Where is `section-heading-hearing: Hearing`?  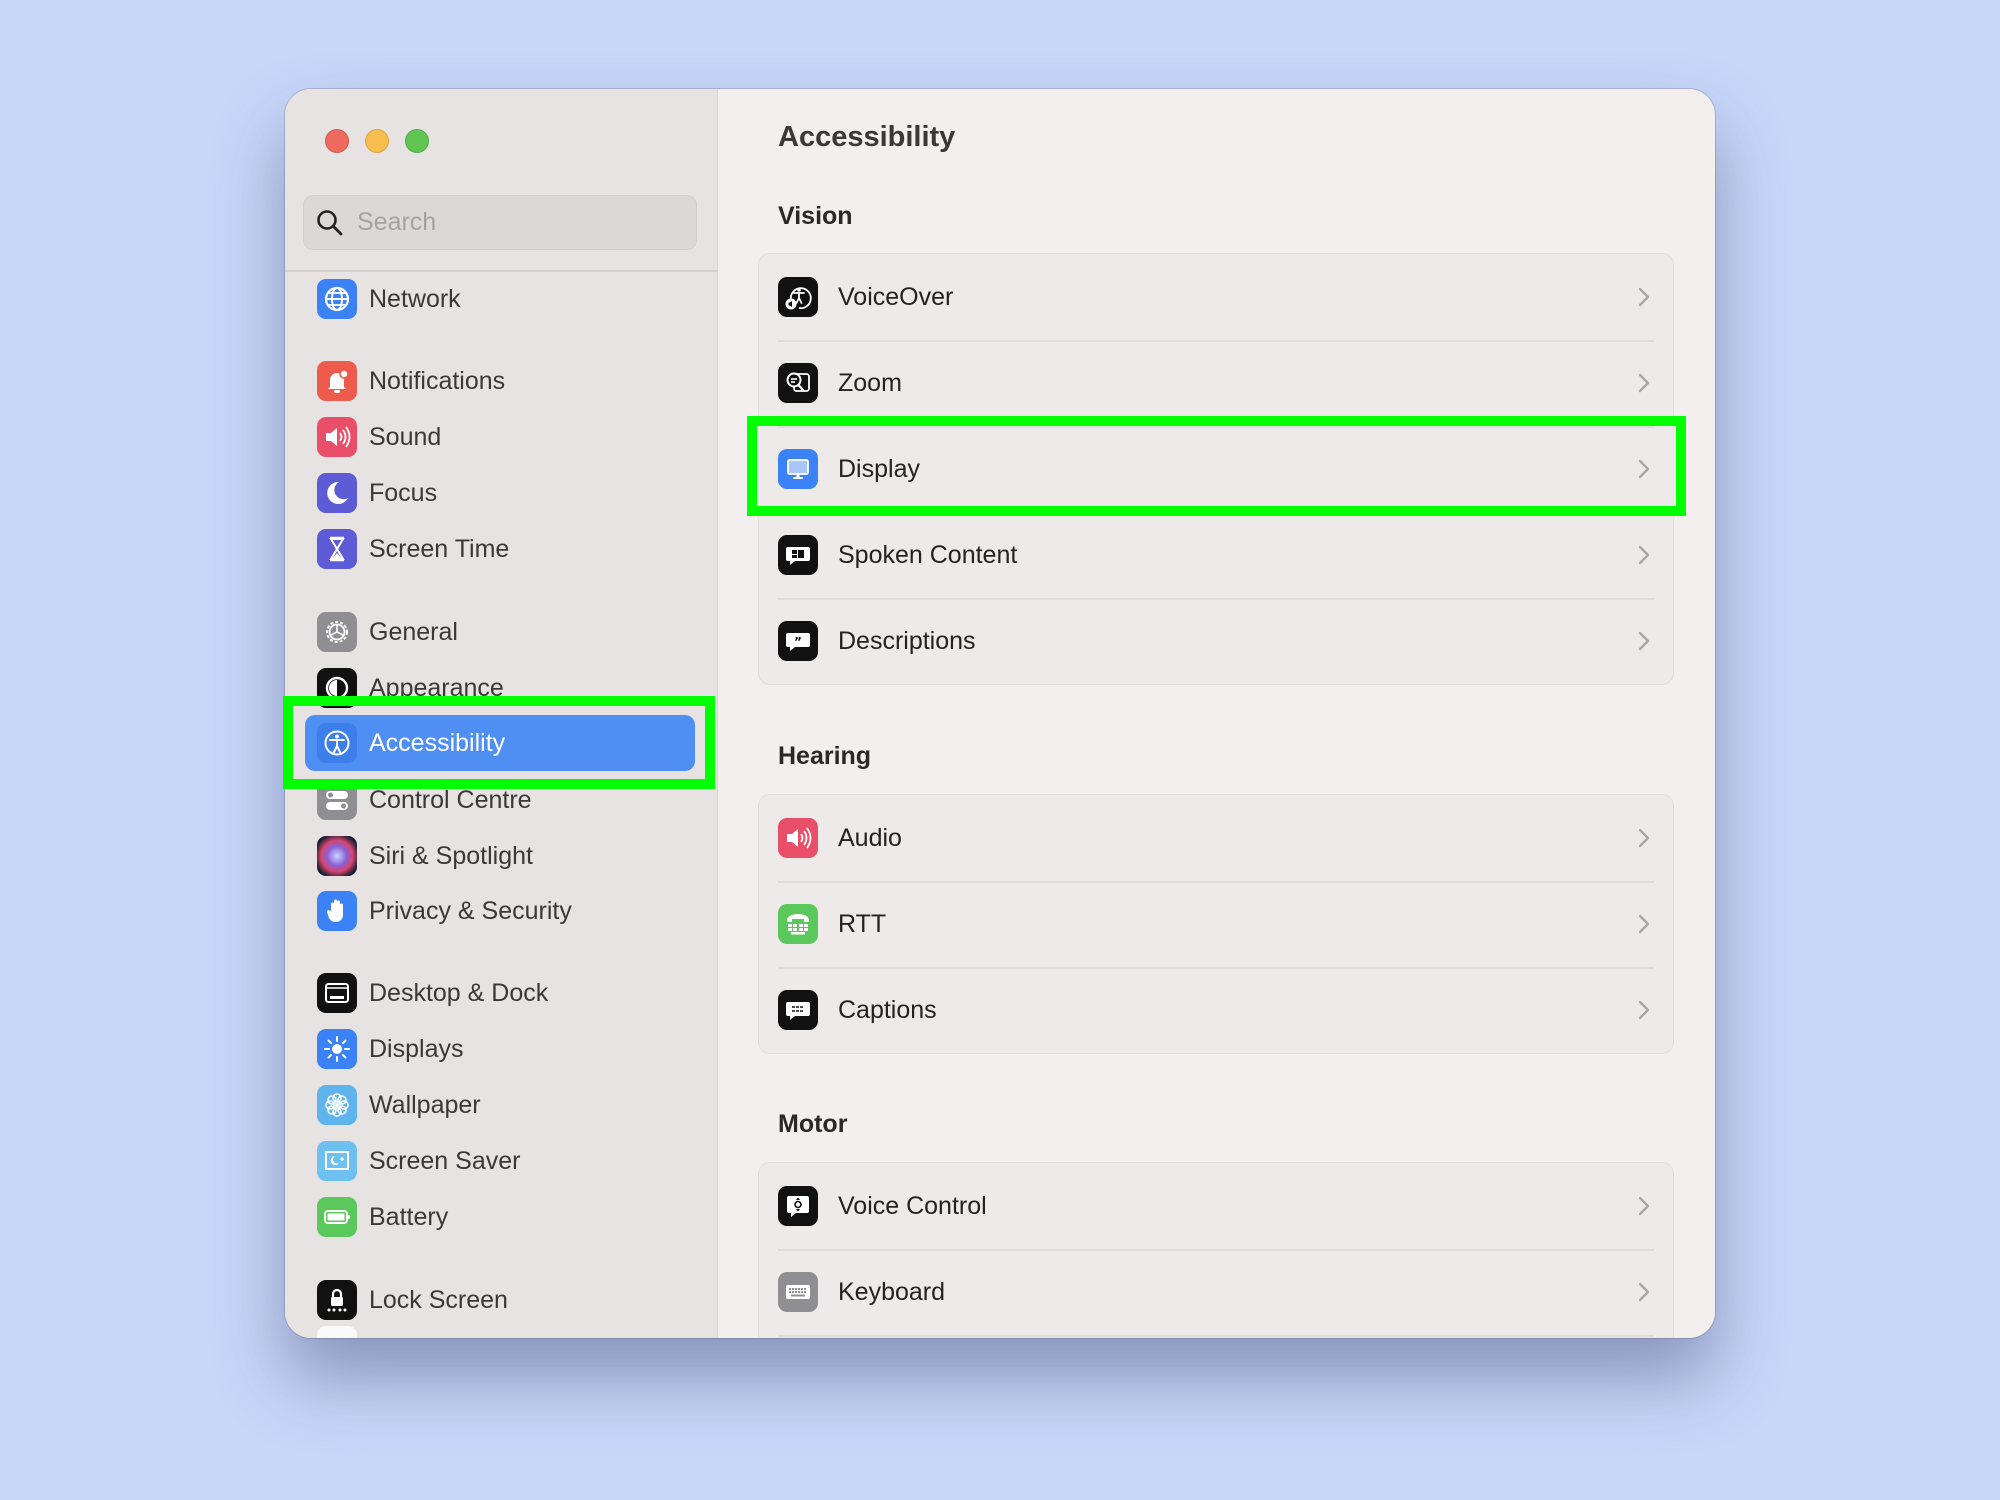
section-heading-hearing: Hearing is located at coordinates (825, 756).